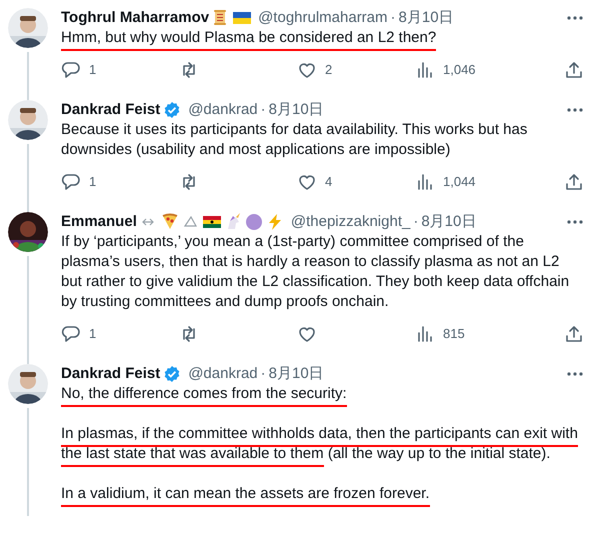 The height and width of the screenshot is (544, 592). Describe the element at coordinates (99, 222) in the screenshot. I see `author-name: Emmanuel` at that location.